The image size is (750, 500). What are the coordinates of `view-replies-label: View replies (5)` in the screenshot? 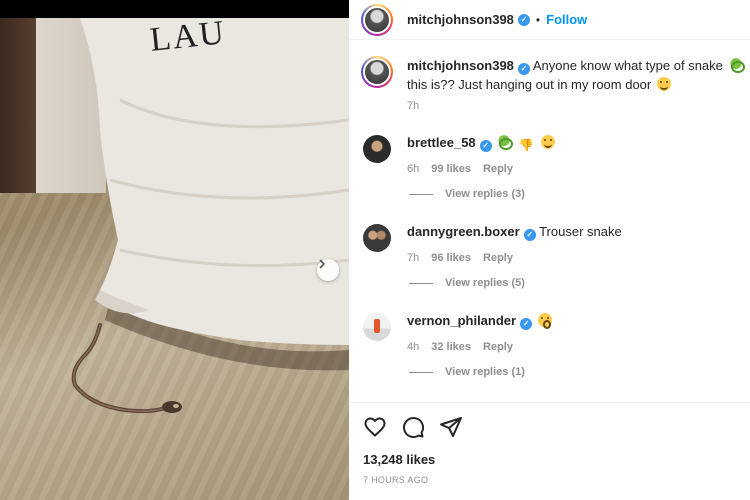 It's located at (485, 283).